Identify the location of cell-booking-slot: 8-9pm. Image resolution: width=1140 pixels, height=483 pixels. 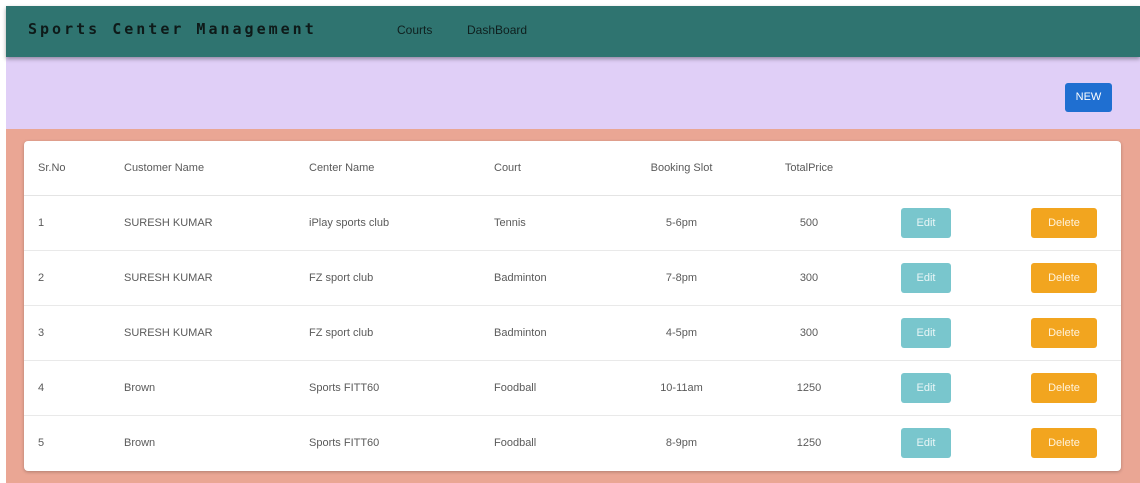
(681, 443).